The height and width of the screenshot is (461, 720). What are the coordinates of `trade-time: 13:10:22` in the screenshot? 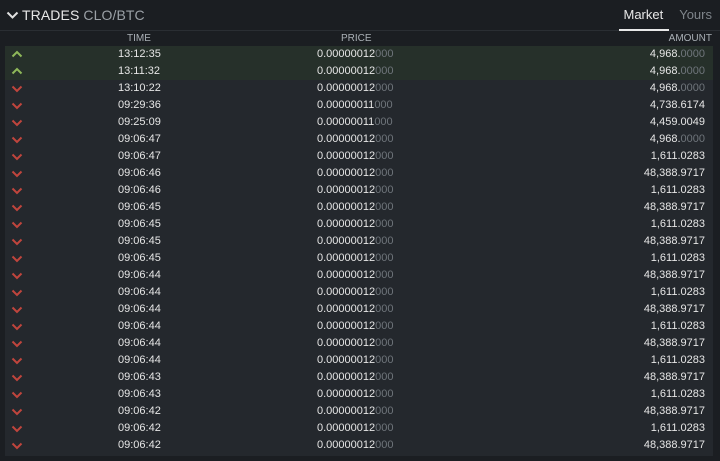 It's located at (139, 88).